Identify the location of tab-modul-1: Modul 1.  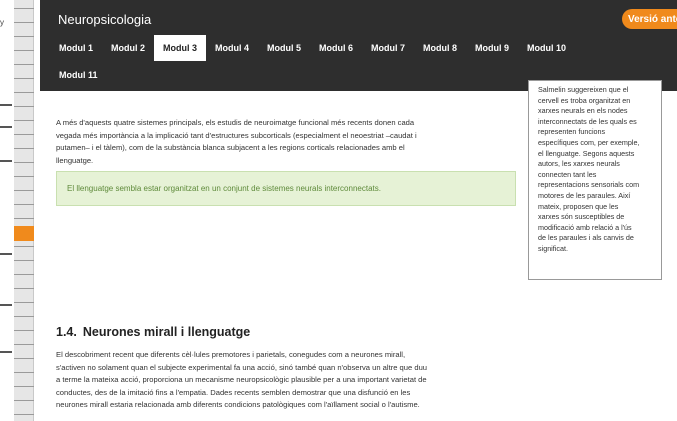
(76, 48).